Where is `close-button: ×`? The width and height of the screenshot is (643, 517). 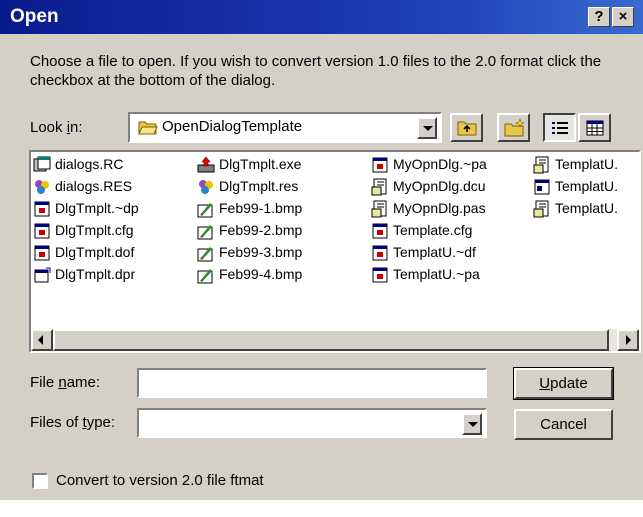
close-button: × is located at coordinates (623, 17).